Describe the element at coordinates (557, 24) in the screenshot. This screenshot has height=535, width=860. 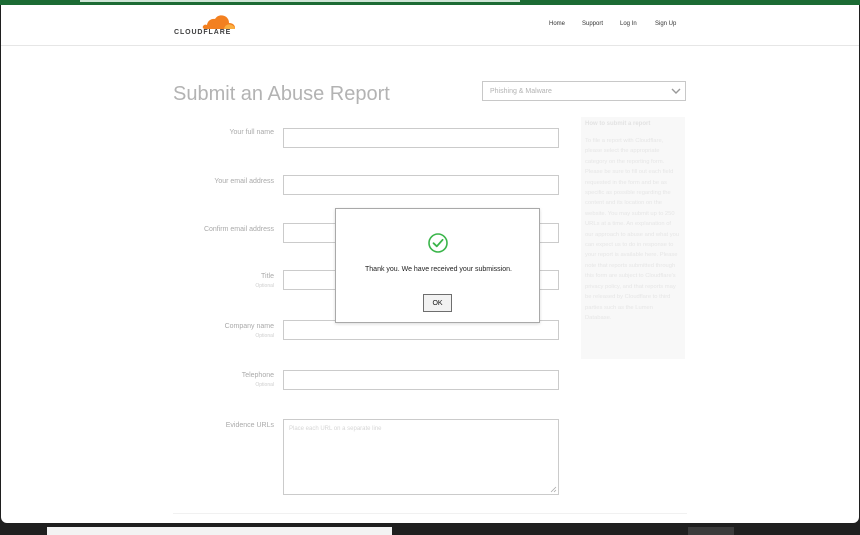
I see `nav-home-link: Home` at that location.